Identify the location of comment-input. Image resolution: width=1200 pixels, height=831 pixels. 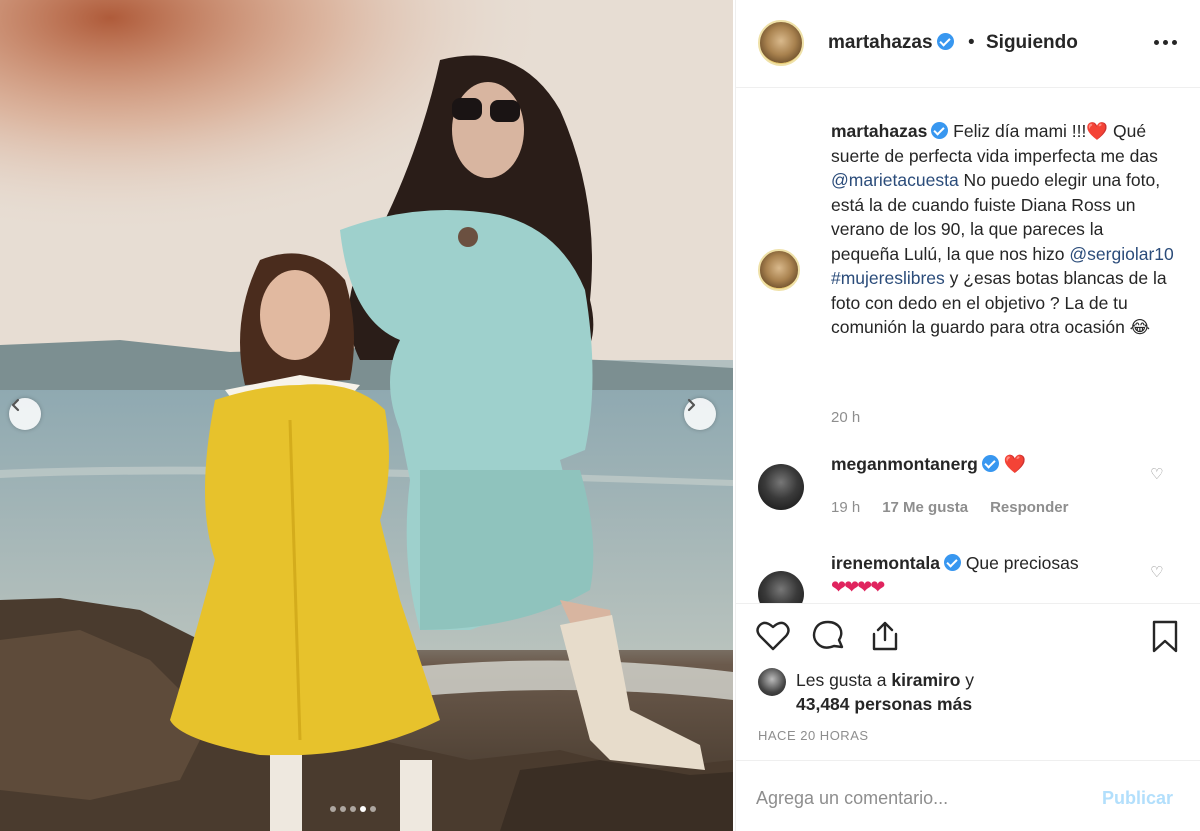
(916, 798).